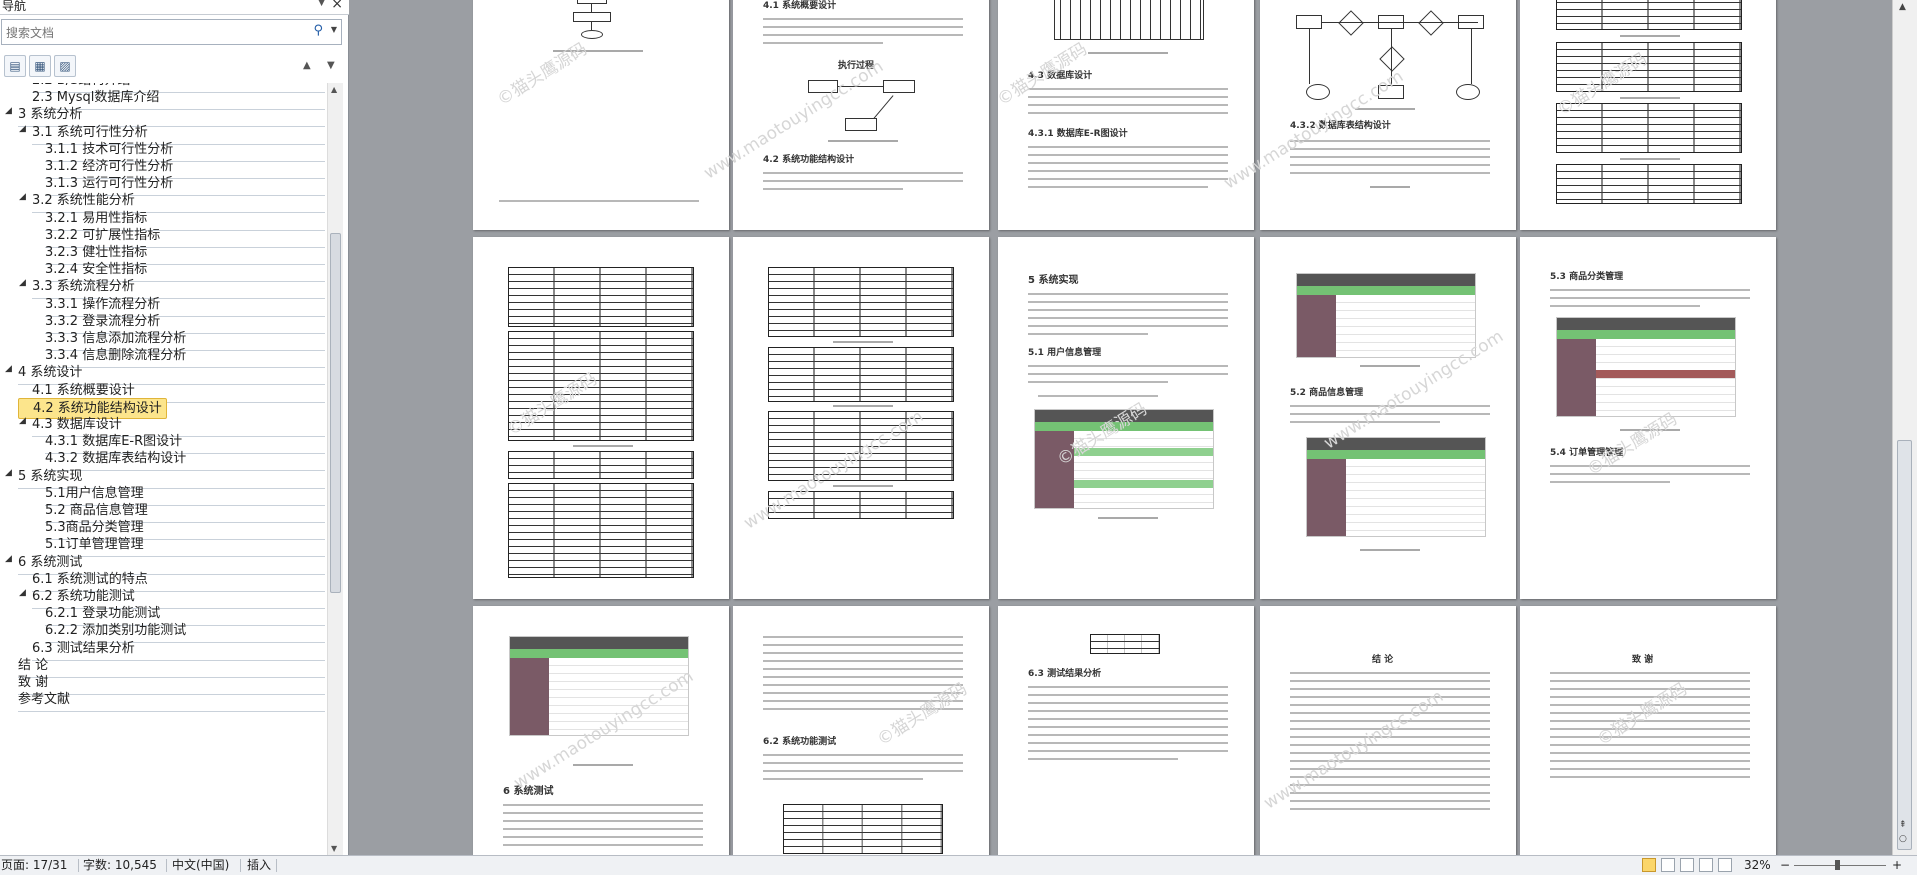  Describe the element at coordinates (1383, 660) in the screenshot. I see `page-heading: 结 论` at that location.